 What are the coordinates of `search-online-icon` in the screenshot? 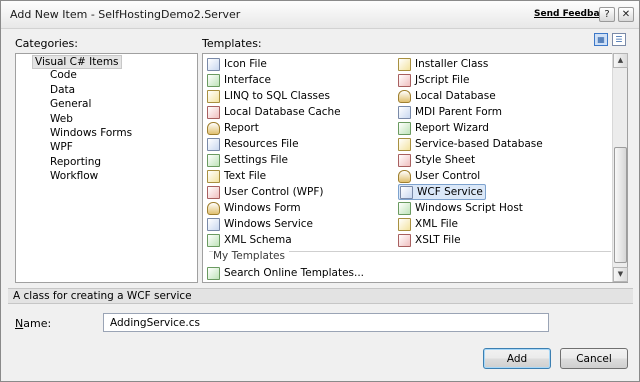 It's located at (213, 273).